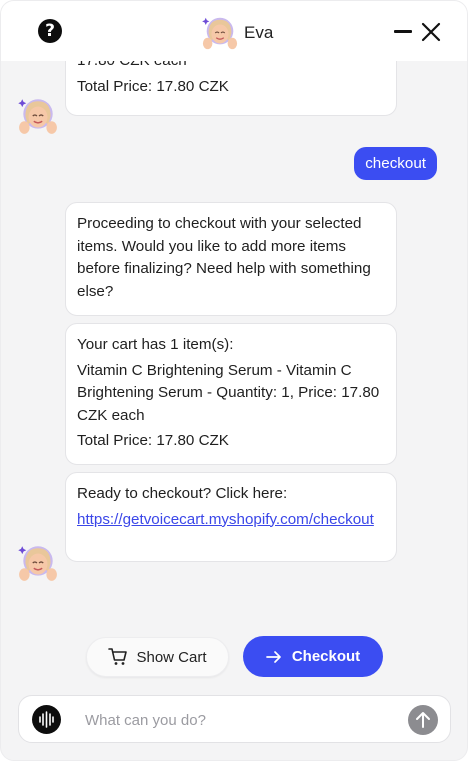 Image resolution: width=468 pixels, height=761 pixels. What do you see at coordinates (155, 344) in the screenshot?
I see `message-line: Your cart has 1 item(s):` at bounding box center [155, 344].